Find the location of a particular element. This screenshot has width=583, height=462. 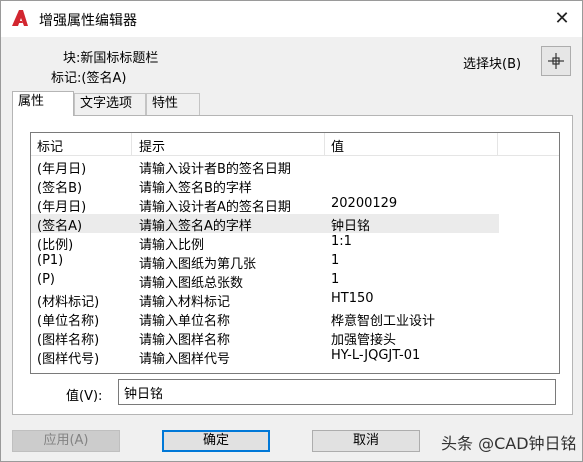

select-block-button is located at coordinates (556, 61).